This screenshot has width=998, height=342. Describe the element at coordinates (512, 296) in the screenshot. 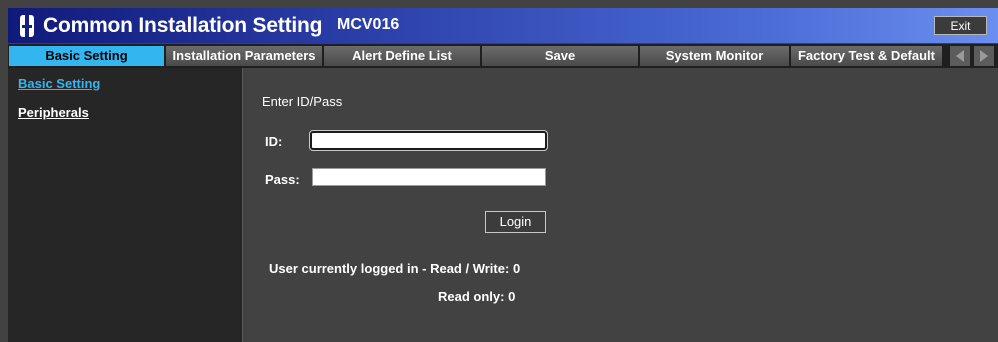

I see `read-only-count: 0` at that location.